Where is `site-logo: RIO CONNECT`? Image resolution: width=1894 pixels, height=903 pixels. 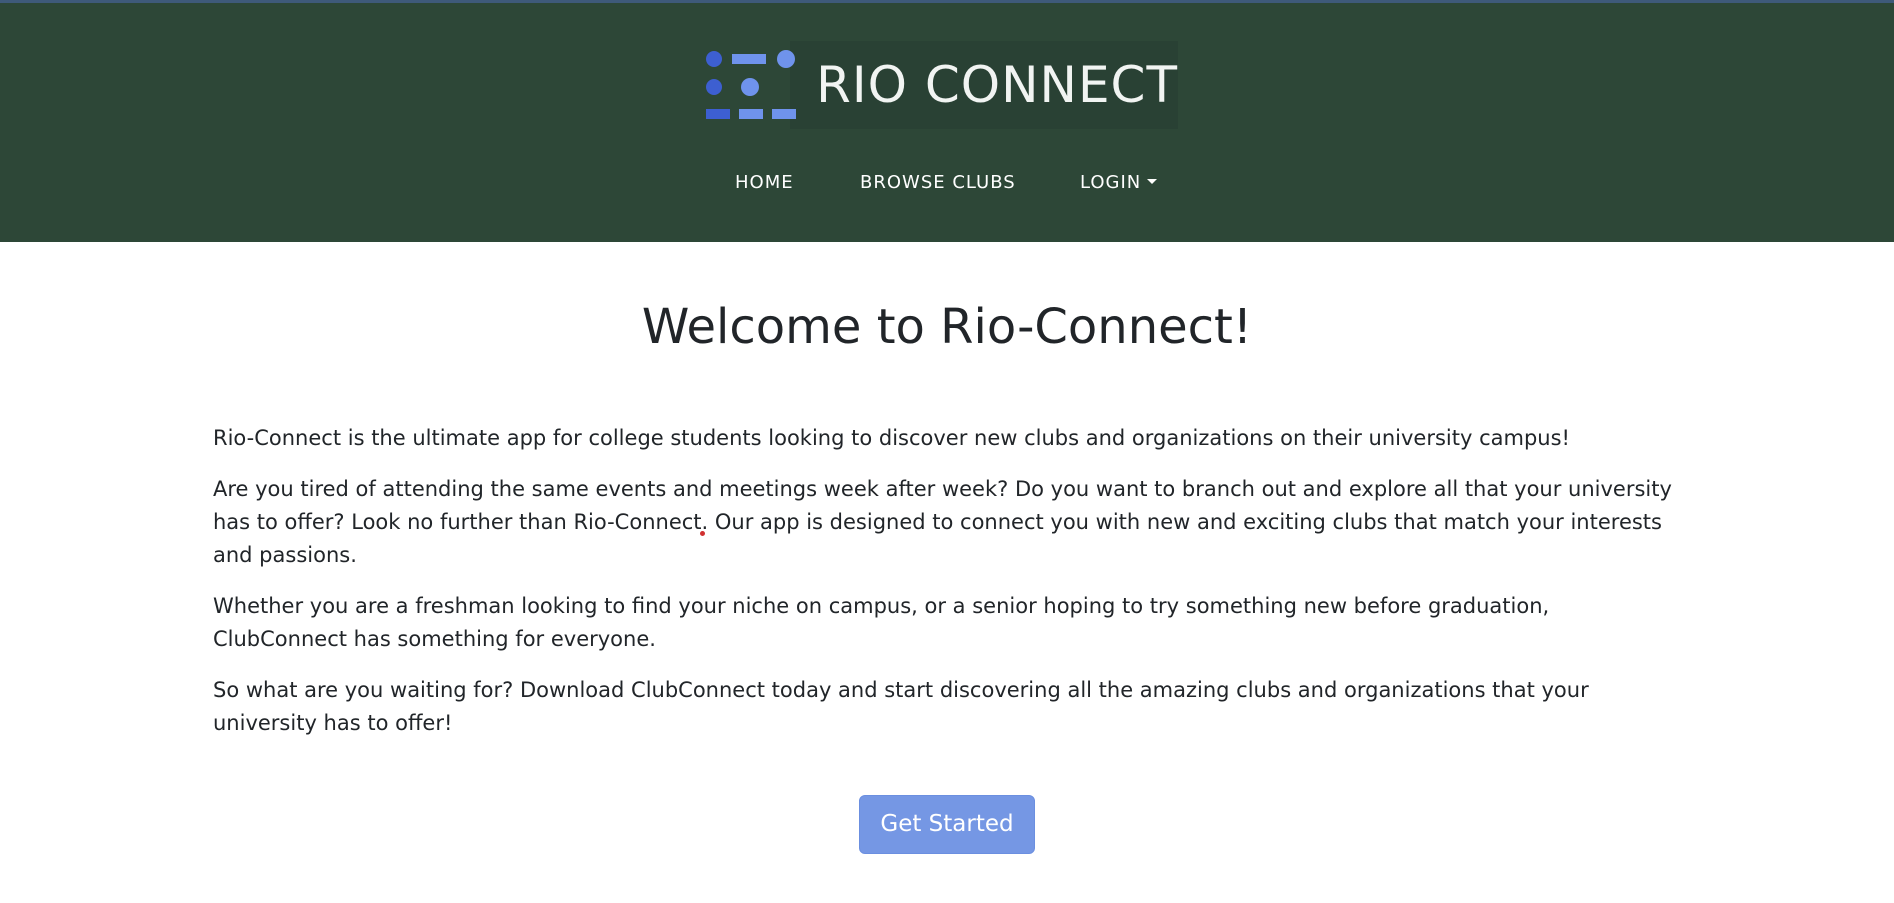 site-logo: RIO CONNECT is located at coordinates (939, 85).